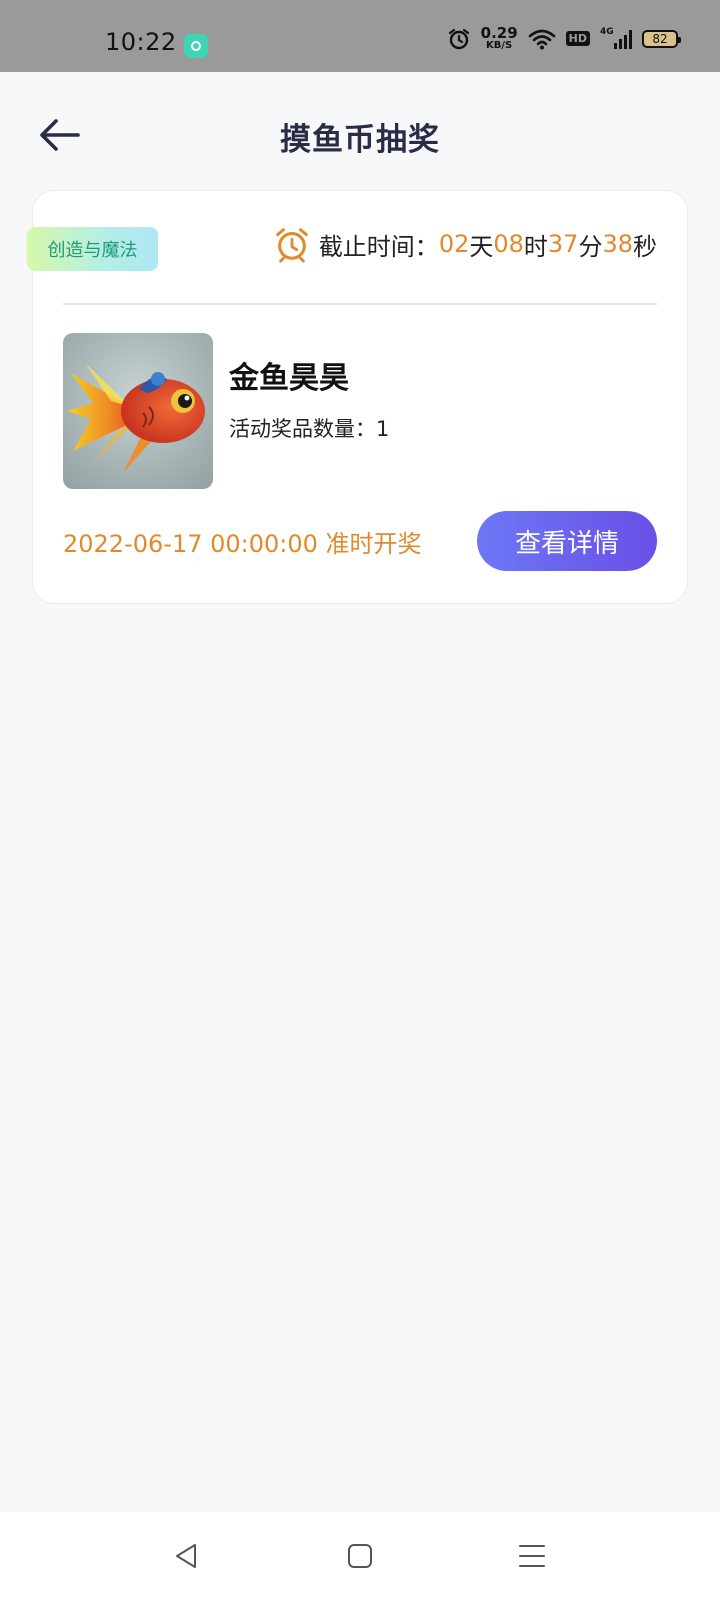  I want to click on deadline-days: 02, so click(454, 244).